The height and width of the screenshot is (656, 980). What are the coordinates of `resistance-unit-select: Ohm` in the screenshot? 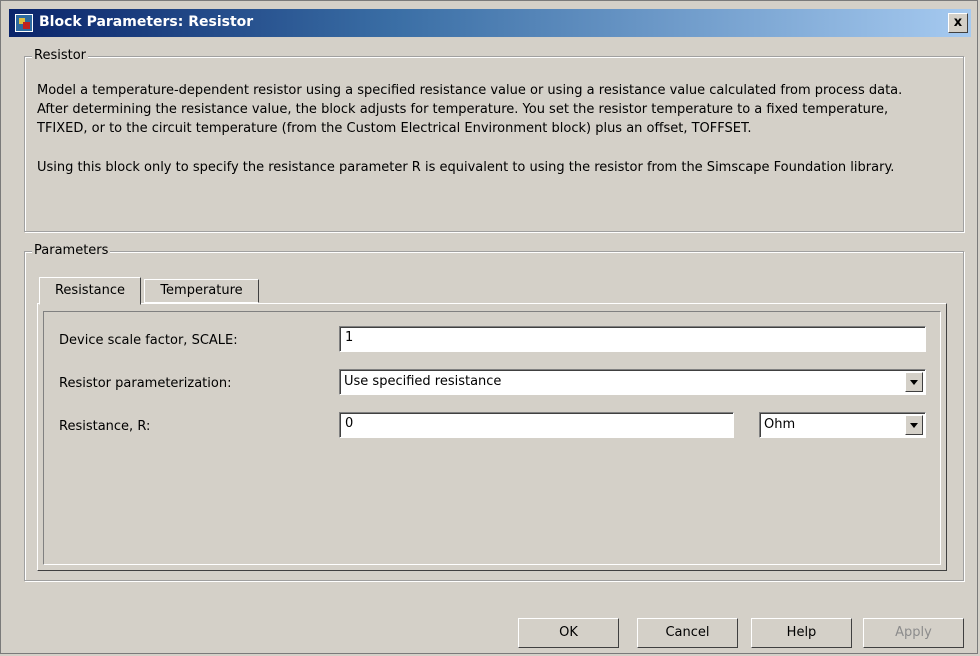 It's located at (842, 425).